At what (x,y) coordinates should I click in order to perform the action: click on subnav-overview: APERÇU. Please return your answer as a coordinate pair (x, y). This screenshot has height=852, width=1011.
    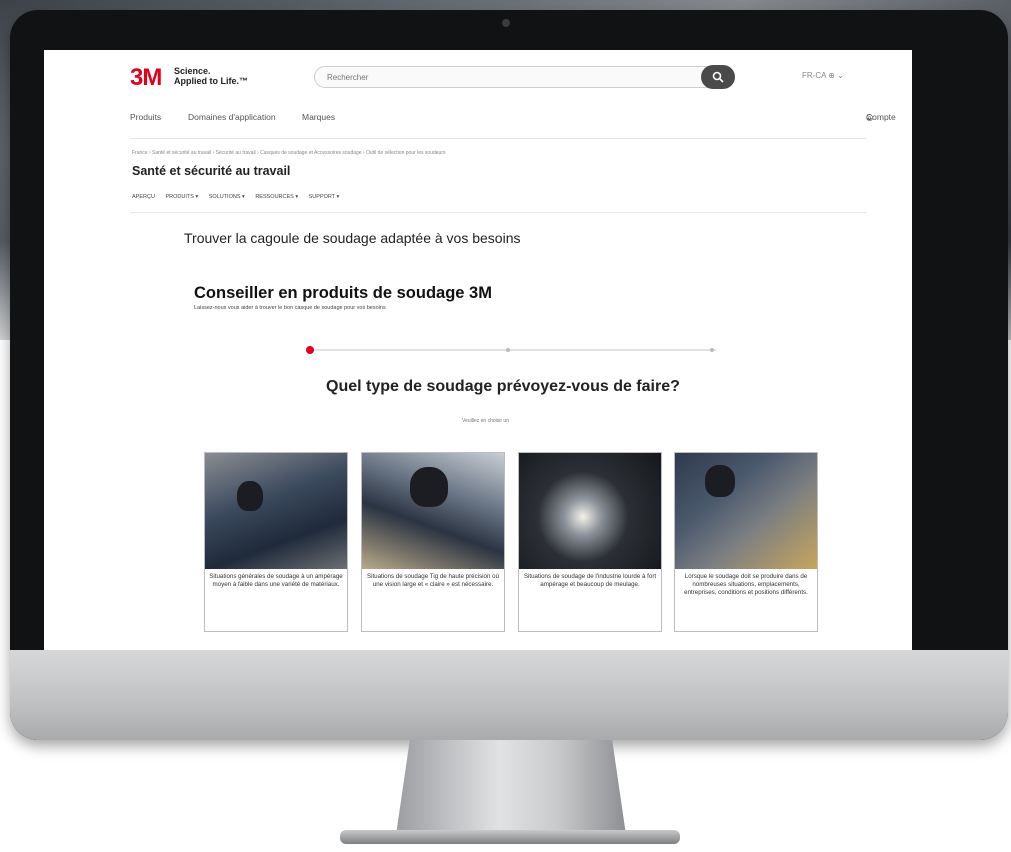
    Looking at the image, I should click on (143, 197).